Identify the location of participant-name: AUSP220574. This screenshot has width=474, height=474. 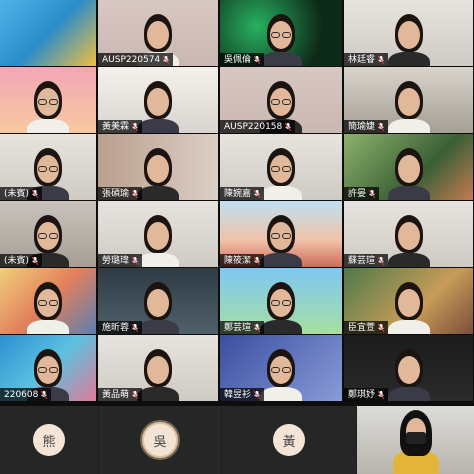
(131, 59).